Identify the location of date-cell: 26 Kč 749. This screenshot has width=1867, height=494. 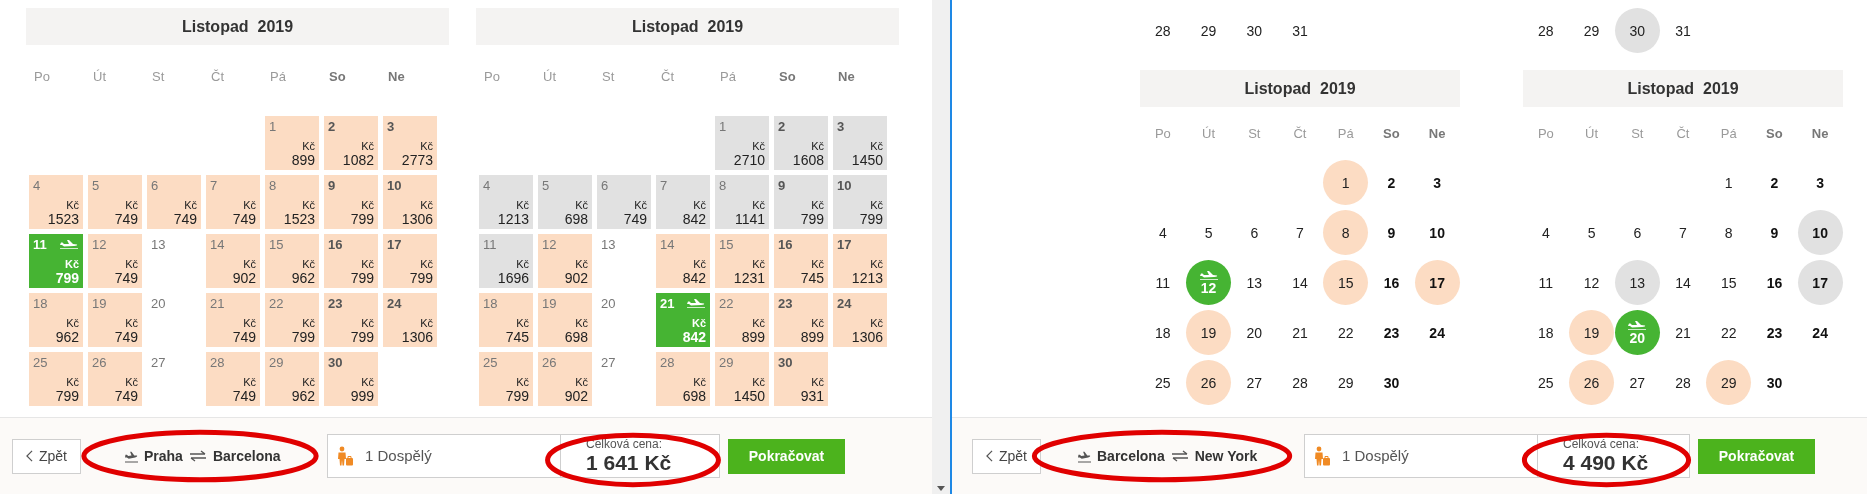
(115, 379).